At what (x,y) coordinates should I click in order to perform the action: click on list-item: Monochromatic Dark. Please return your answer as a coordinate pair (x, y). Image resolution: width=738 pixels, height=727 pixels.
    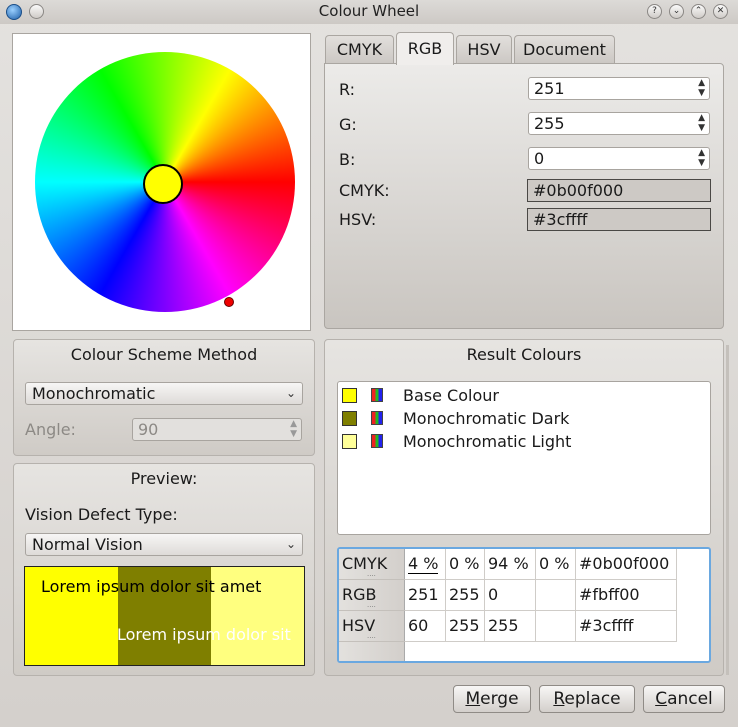
    Looking at the image, I should click on (524, 418).